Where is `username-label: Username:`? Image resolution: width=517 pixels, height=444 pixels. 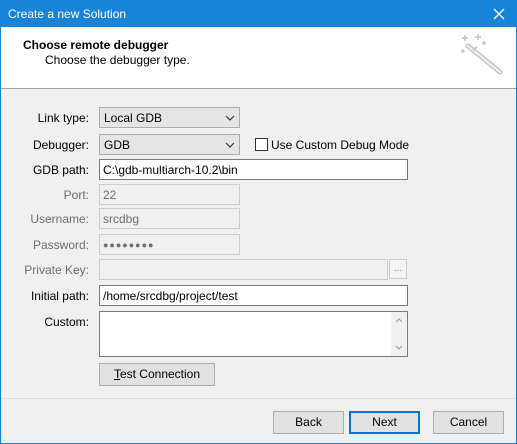
username-label: Username: is located at coordinates (59, 219).